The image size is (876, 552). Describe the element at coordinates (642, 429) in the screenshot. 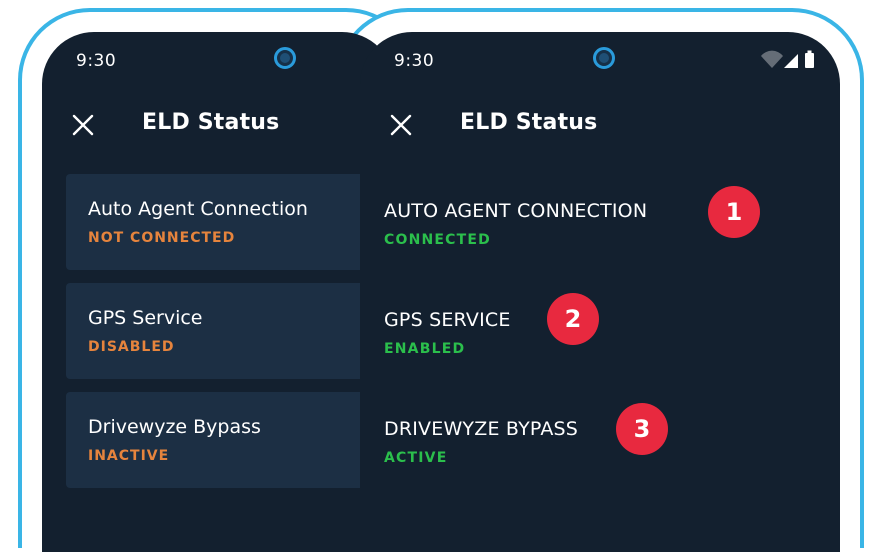

I see `number-marker-3: 3` at that location.